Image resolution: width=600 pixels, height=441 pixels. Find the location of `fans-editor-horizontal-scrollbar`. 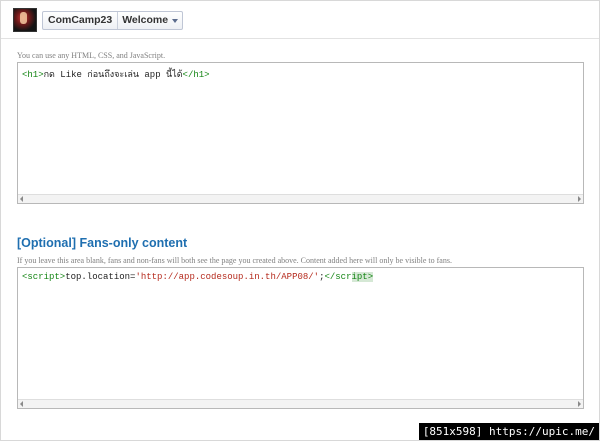

fans-editor-horizontal-scrollbar is located at coordinates (300, 403).